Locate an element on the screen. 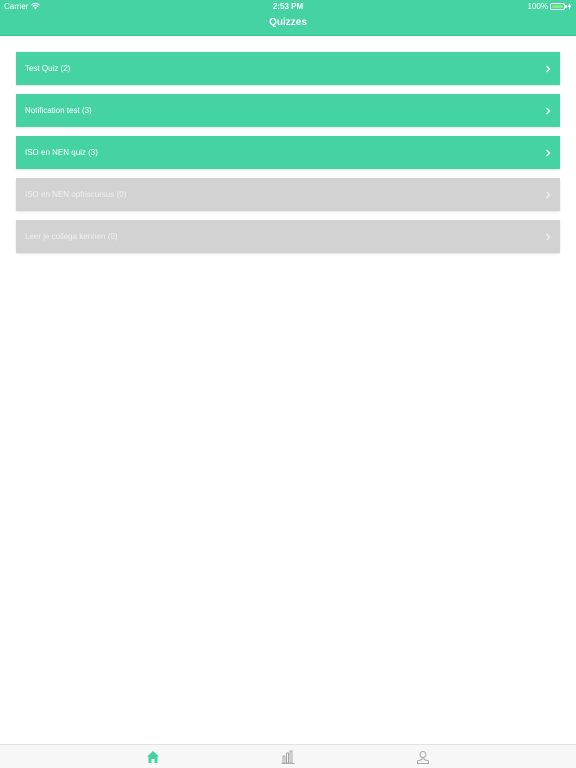 Image resolution: width=576 pixels, height=768 pixels. bar-chart-icon is located at coordinates (288, 757).